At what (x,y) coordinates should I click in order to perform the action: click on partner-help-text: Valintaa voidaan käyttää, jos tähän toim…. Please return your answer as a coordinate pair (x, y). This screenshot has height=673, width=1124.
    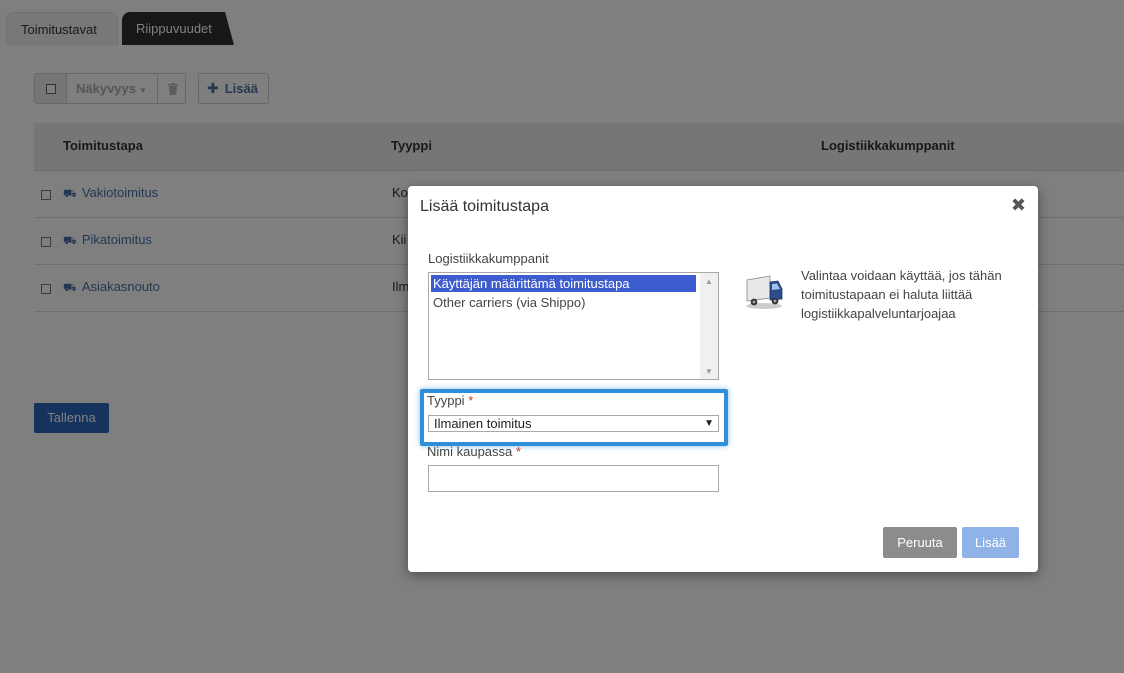
    Looking at the image, I should click on (901, 294).